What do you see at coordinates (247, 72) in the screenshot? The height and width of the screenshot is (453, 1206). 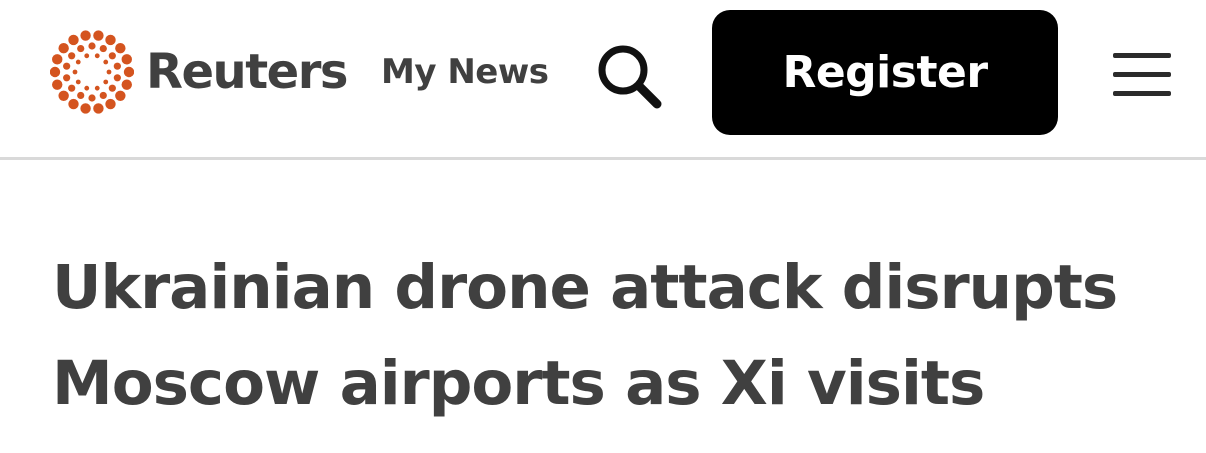 I see `brand-wordmark: Reuters` at bounding box center [247, 72].